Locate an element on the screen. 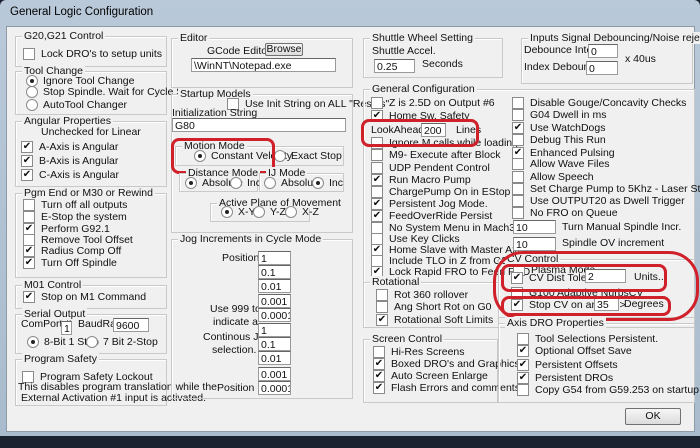  angular-axis-checkbox: ✔ B-Axis is Angular is located at coordinates (69, 160).